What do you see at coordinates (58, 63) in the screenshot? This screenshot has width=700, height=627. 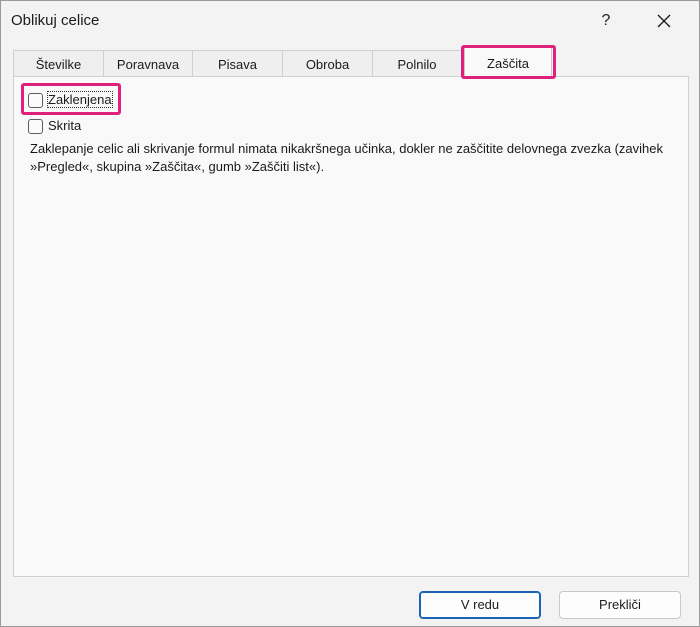 I see `tab-numbers: Številke` at bounding box center [58, 63].